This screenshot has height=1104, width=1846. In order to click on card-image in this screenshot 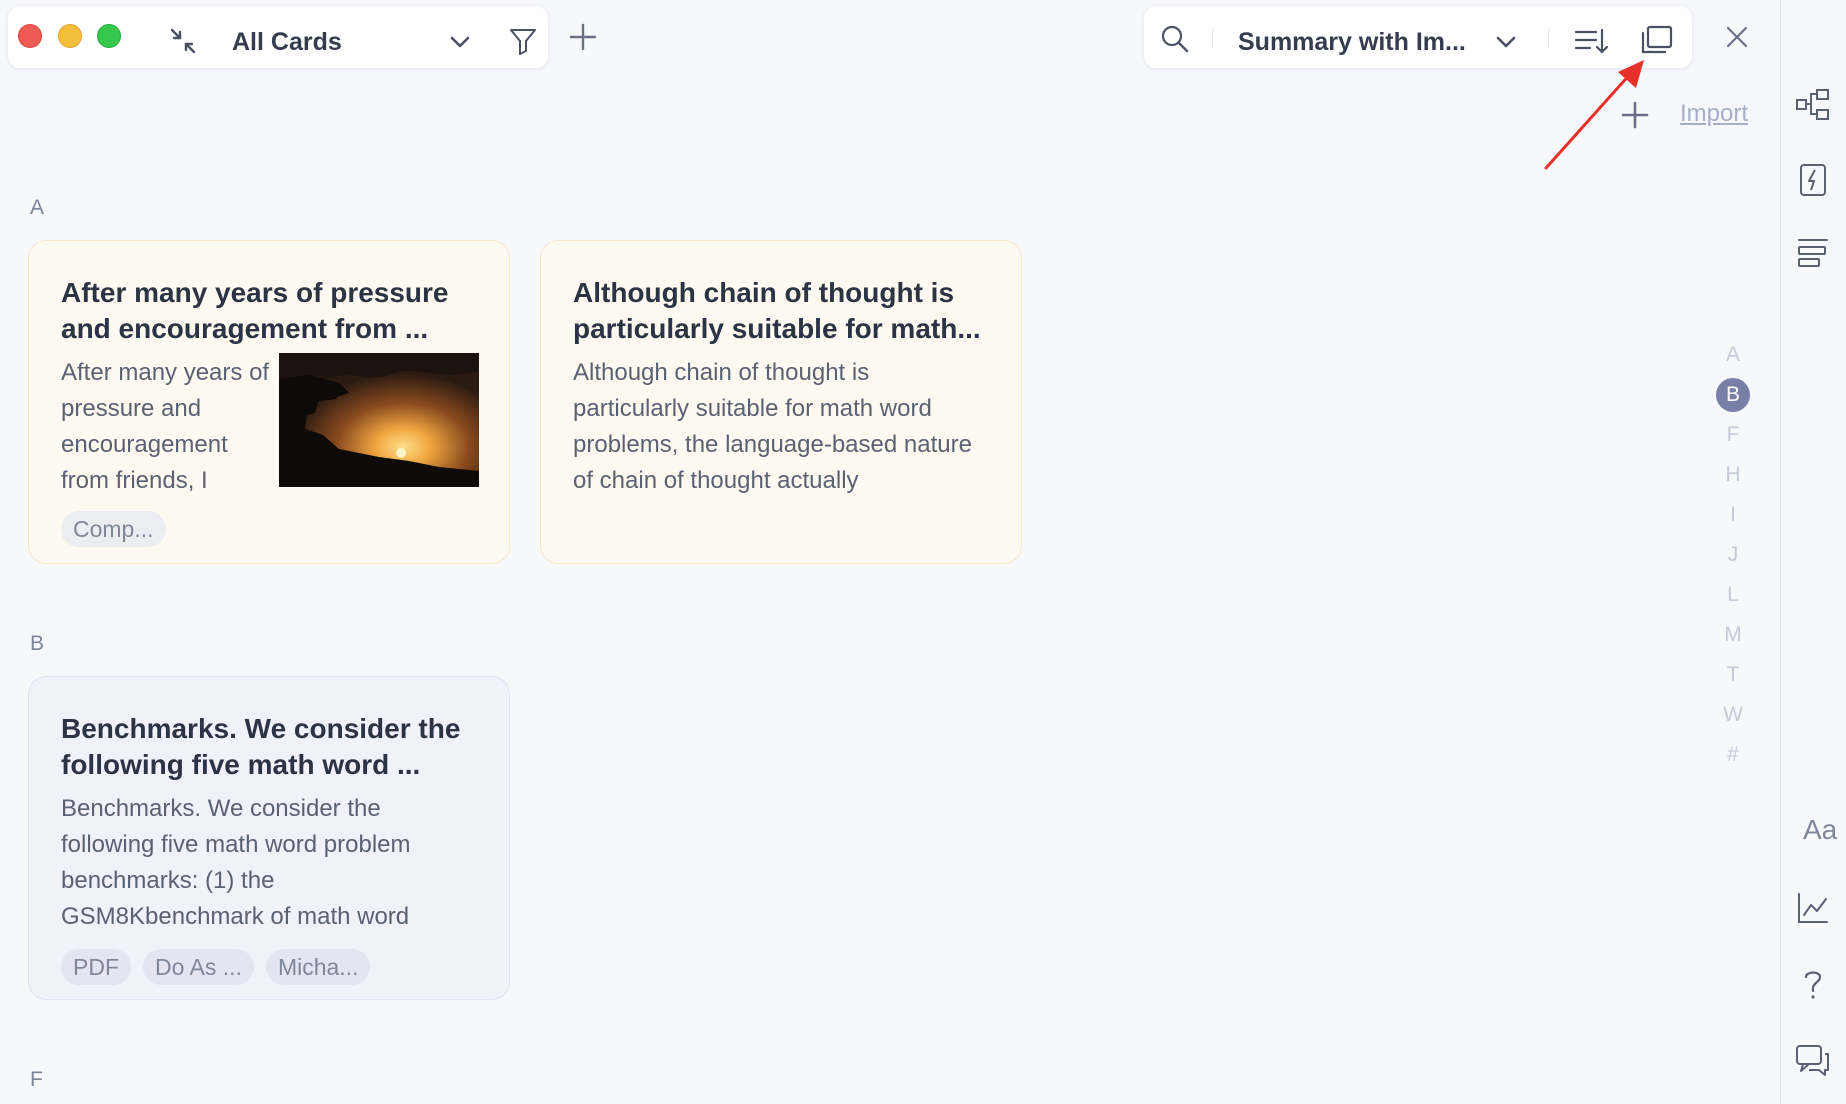, I will do `click(379, 420)`.